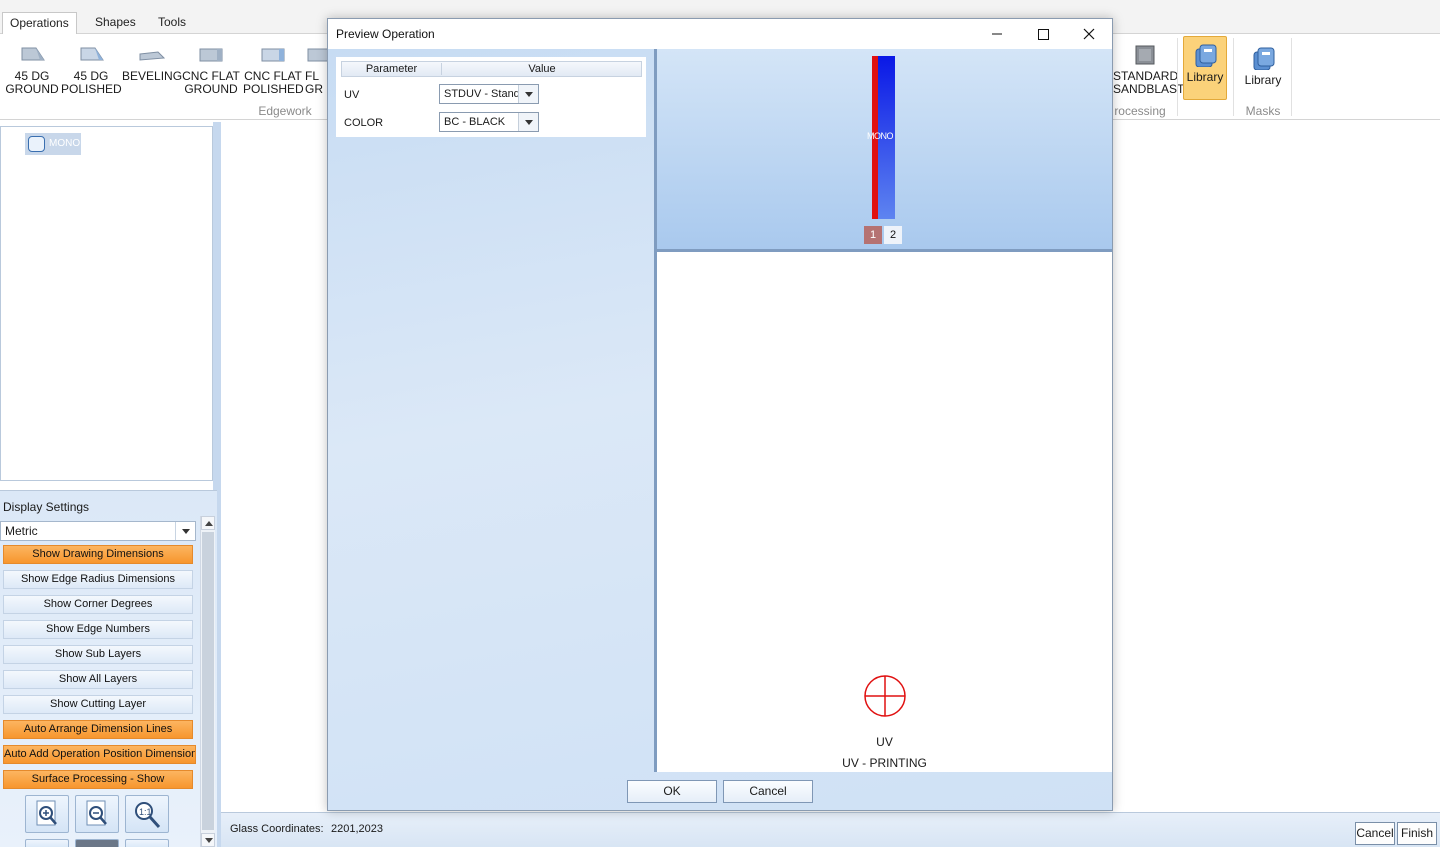 The image size is (1440, 847). What do you see at coordinates (884, 763) in the screenshot?
I see `operation-name: UV - PRINTING` at bounding box center [884, 763].